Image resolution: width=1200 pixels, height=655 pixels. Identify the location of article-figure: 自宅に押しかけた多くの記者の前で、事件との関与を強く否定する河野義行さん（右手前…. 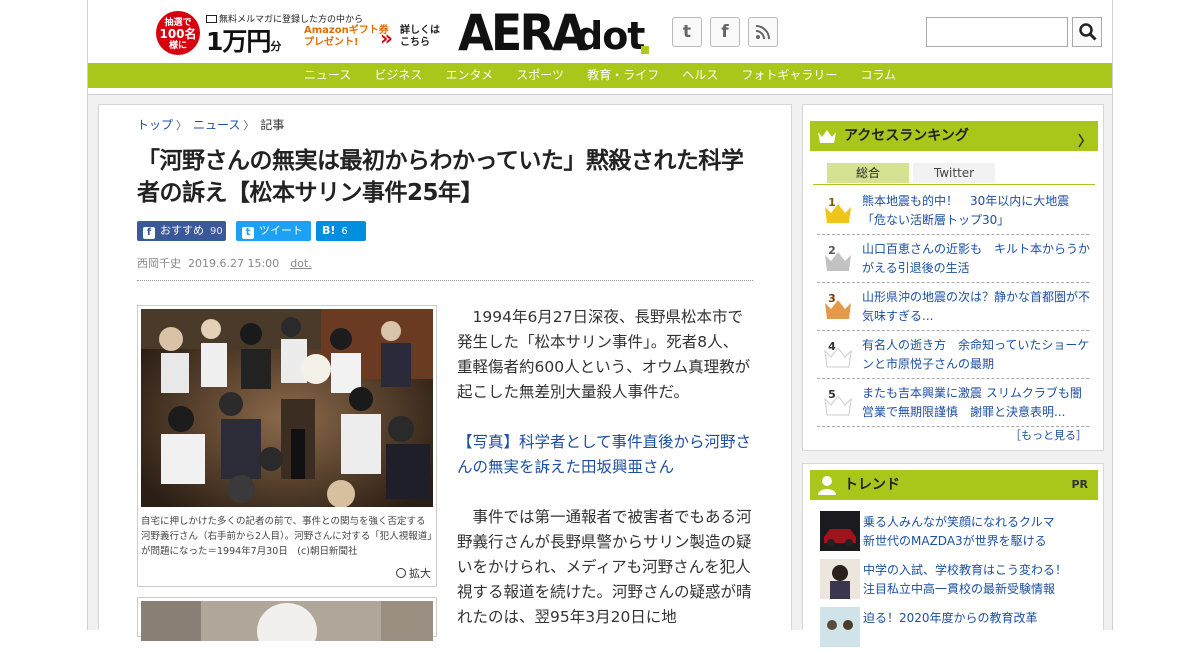
(287, 446).